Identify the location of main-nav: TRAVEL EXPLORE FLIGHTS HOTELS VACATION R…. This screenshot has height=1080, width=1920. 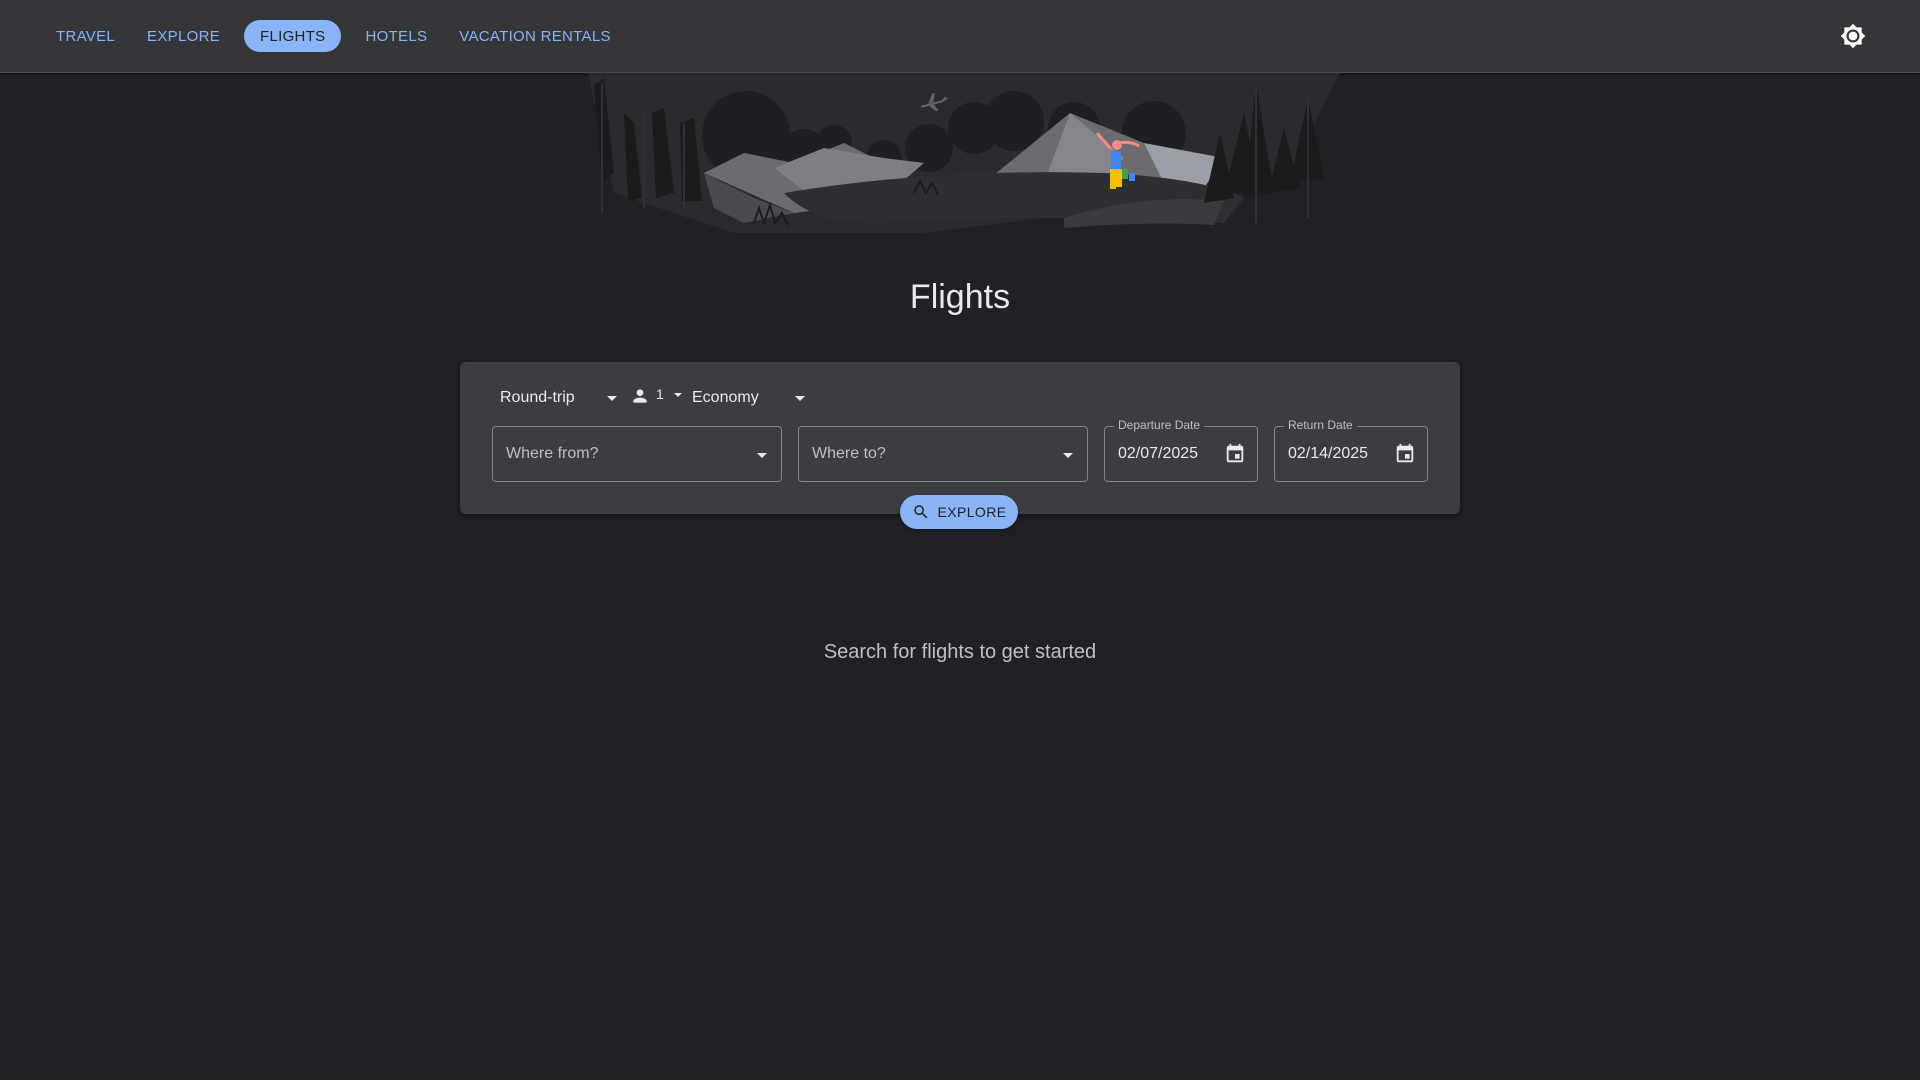
(333, 36).